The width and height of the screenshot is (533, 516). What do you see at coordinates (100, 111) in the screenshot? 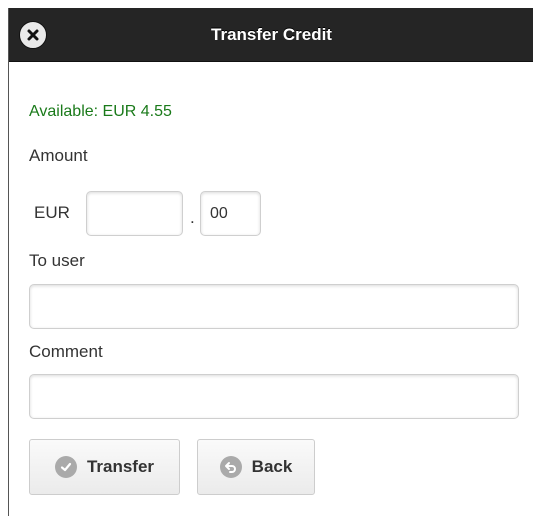
I see `available-balance: Available: EUR 4.55` at bounding box center [100, 111].